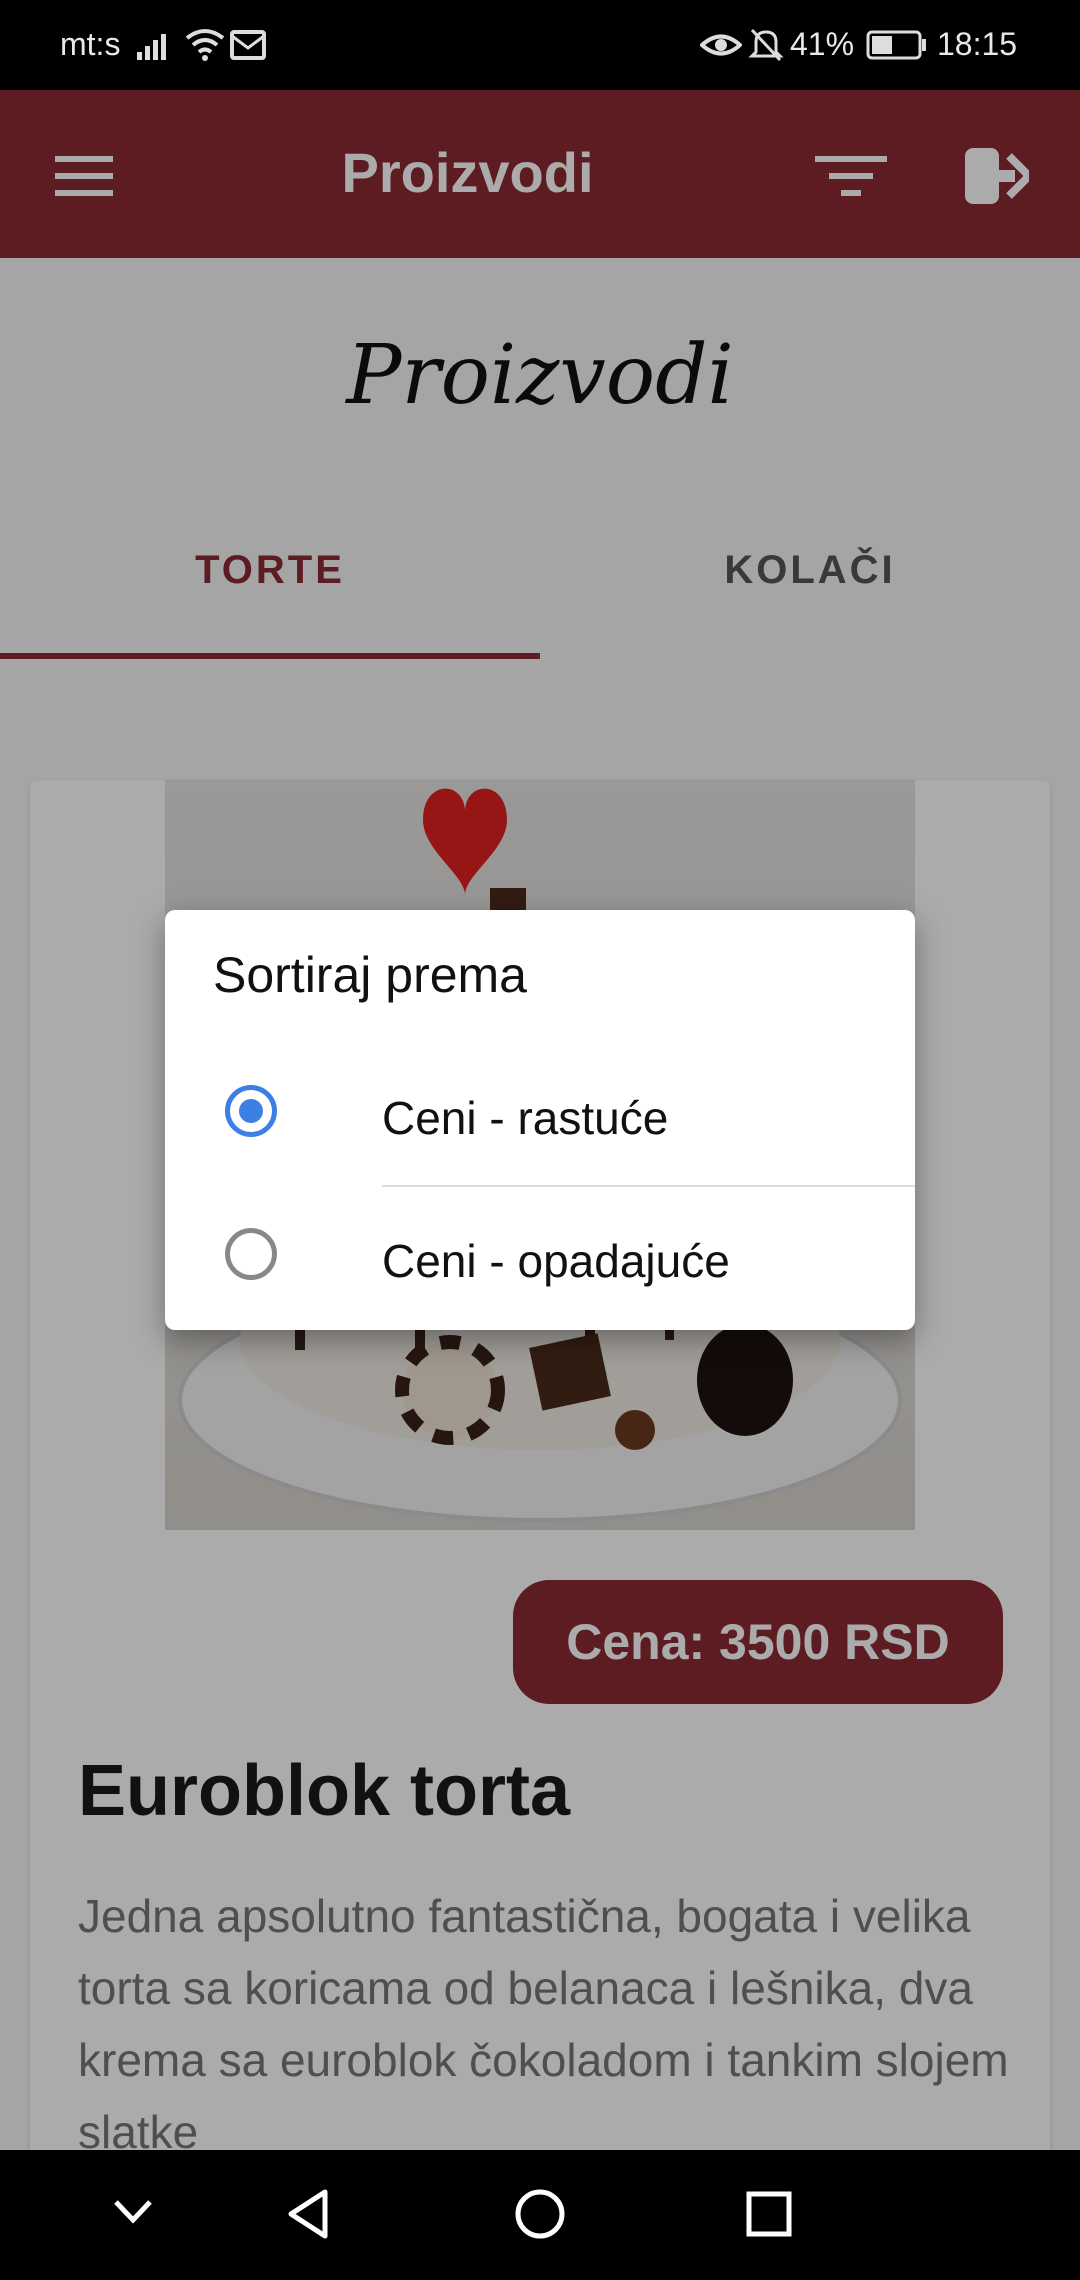 Image resolution: width=1080 pixels, height=2280 pixels. Describe the element at coordinates (151, 47) in the screenshot. I see `signal-icon` at that location.